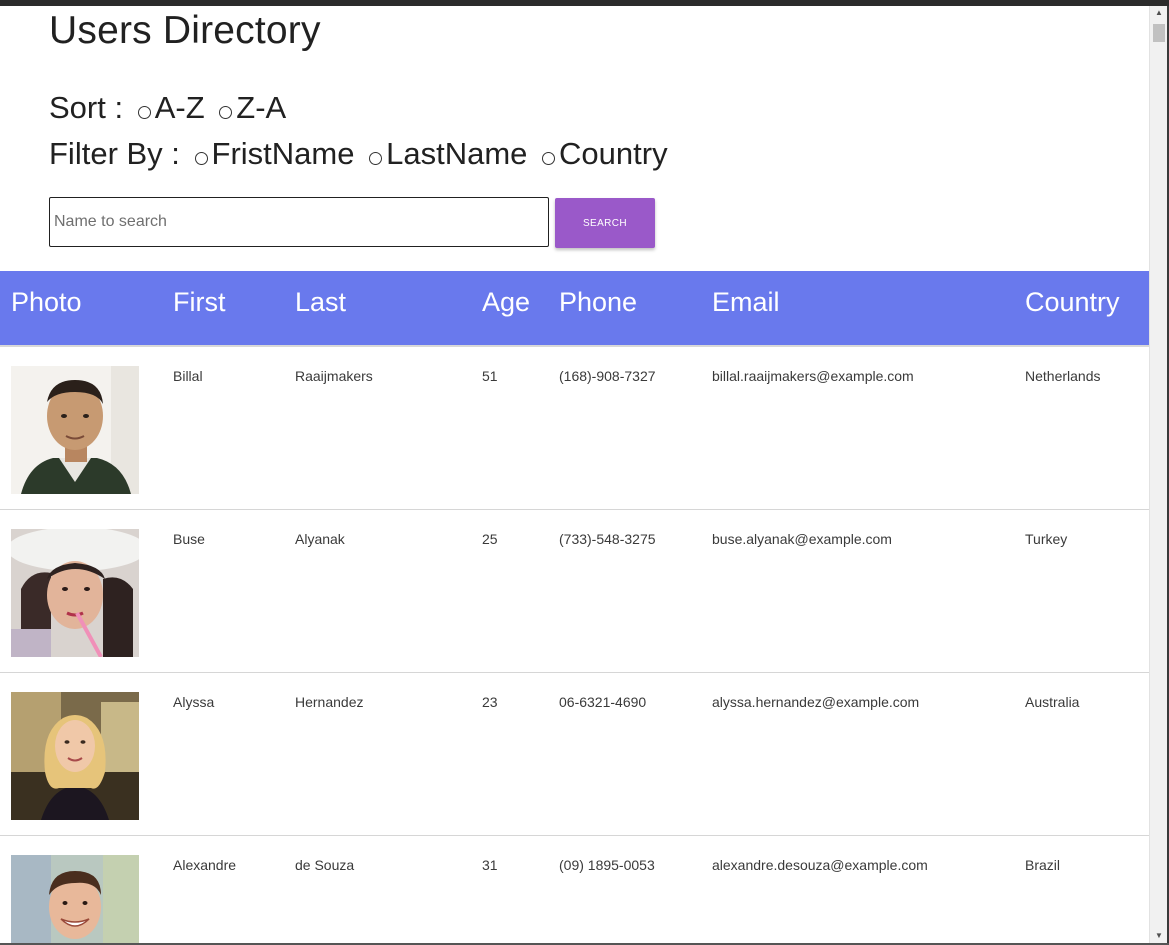 This screenshot has height=945, width=1169. Describe the element at coordinates (179, 107) in the screenshot. I see `sort-option-label: A-Z` at that location.